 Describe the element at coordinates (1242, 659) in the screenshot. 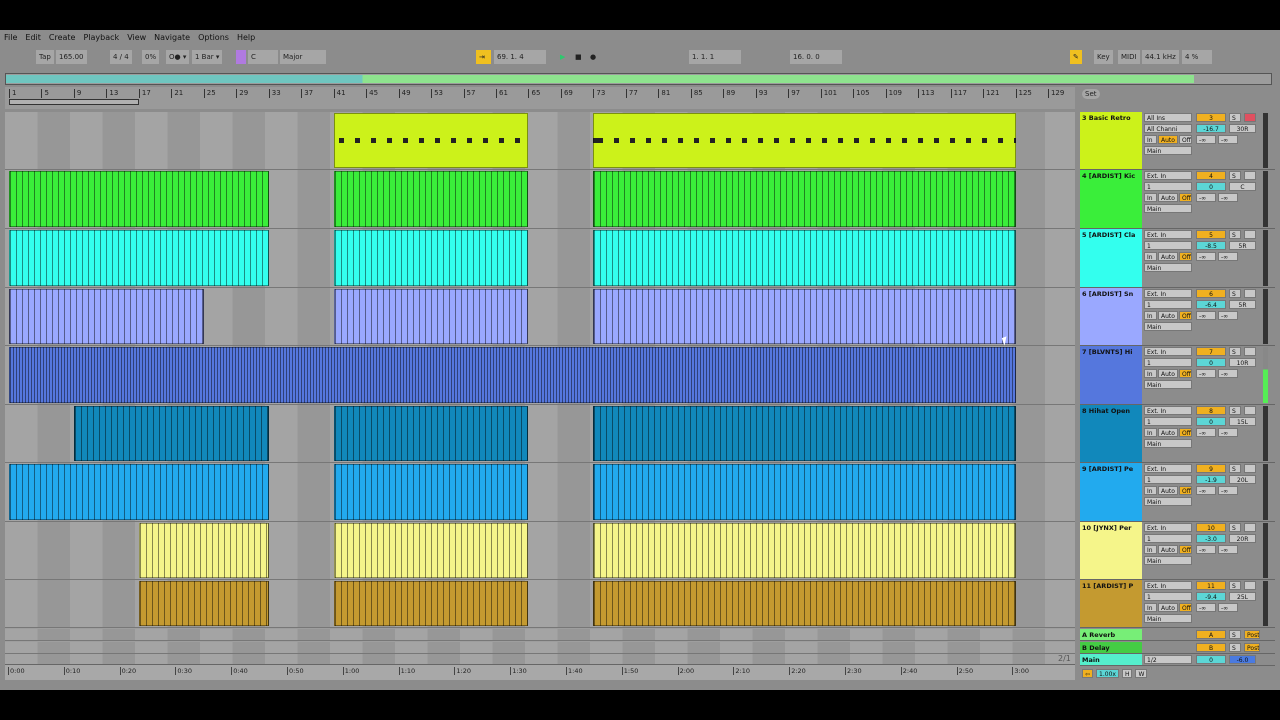

I see `main-pan: -6.0` at that location.